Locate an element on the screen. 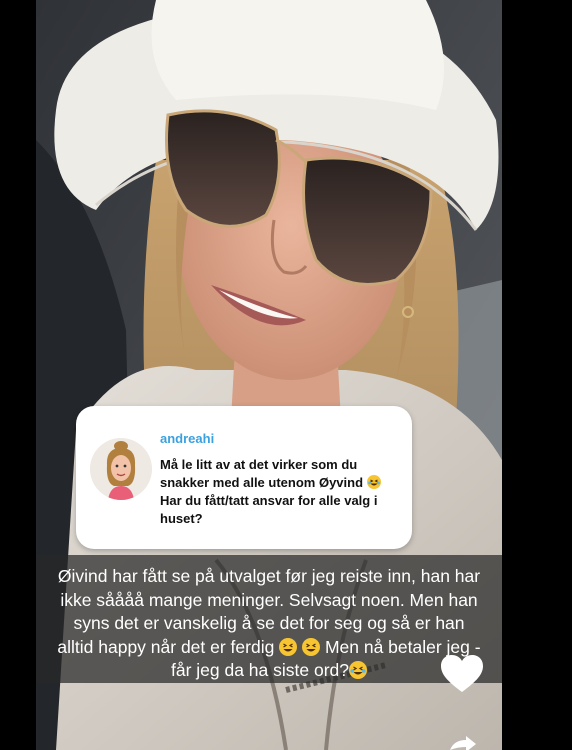 The width and height of the screenshot is (572, 750). heart-icon is located at coordinates (462, 674).